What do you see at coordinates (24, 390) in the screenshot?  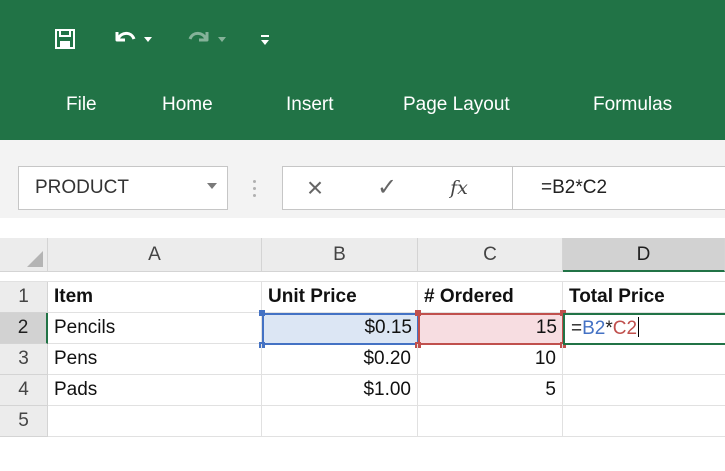 I see `row-header-4: 4` at bounding box center [24, 390].